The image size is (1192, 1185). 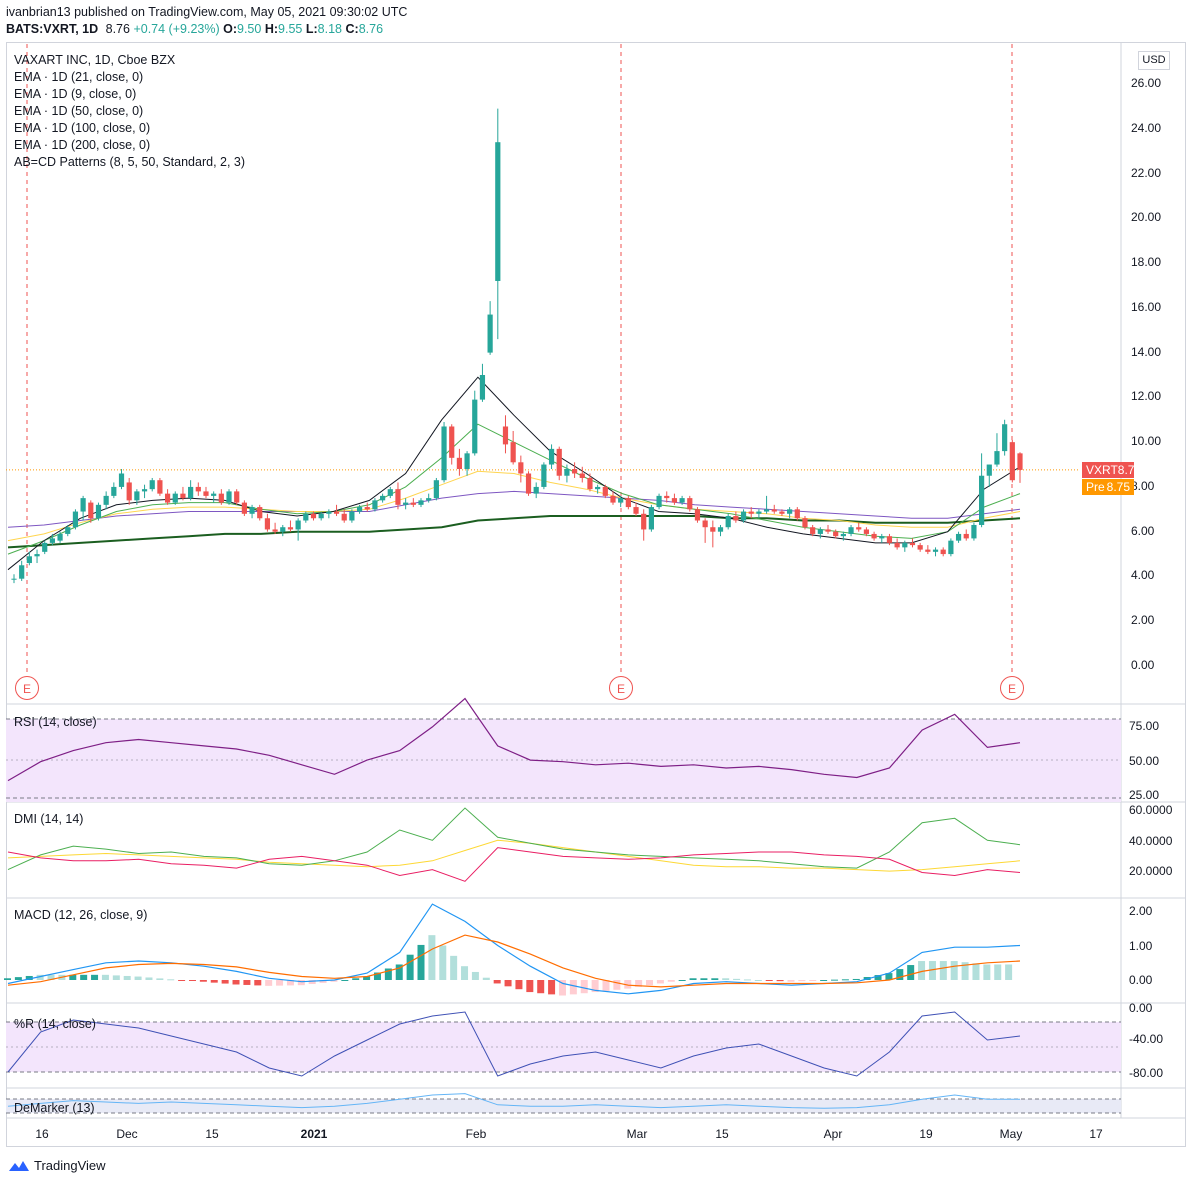 What do you see at coordinates (621, 688) in the screenshot?
I see `earnings-marker-2: E` at bounding box center [621, 688].